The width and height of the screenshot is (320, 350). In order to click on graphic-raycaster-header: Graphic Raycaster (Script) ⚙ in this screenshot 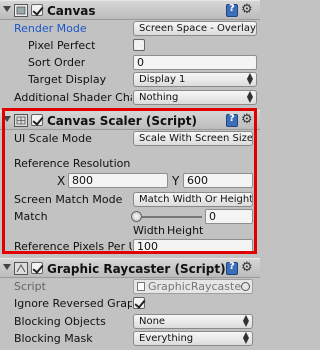, I will do `click(130, 268)`.